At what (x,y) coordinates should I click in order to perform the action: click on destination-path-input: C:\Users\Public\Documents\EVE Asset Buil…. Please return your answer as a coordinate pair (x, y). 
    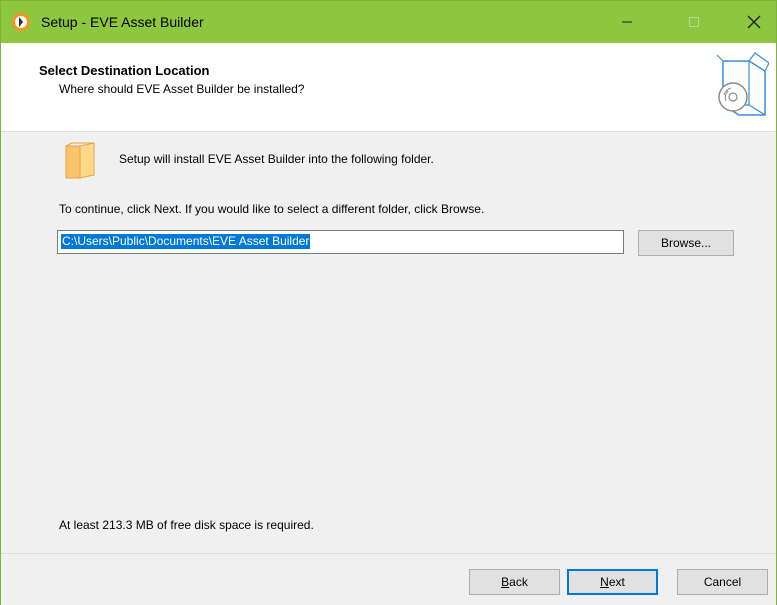
    Looking at the image, I should click on (340, 242).